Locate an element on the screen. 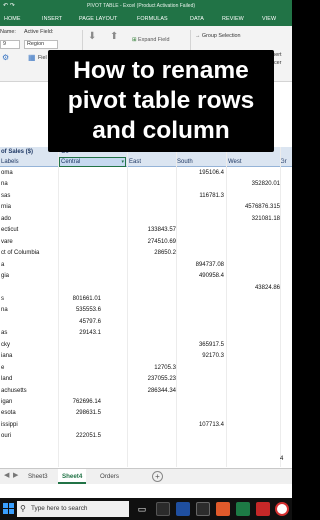  cell-central: 29143.1 is located at coordinates (80, 333).